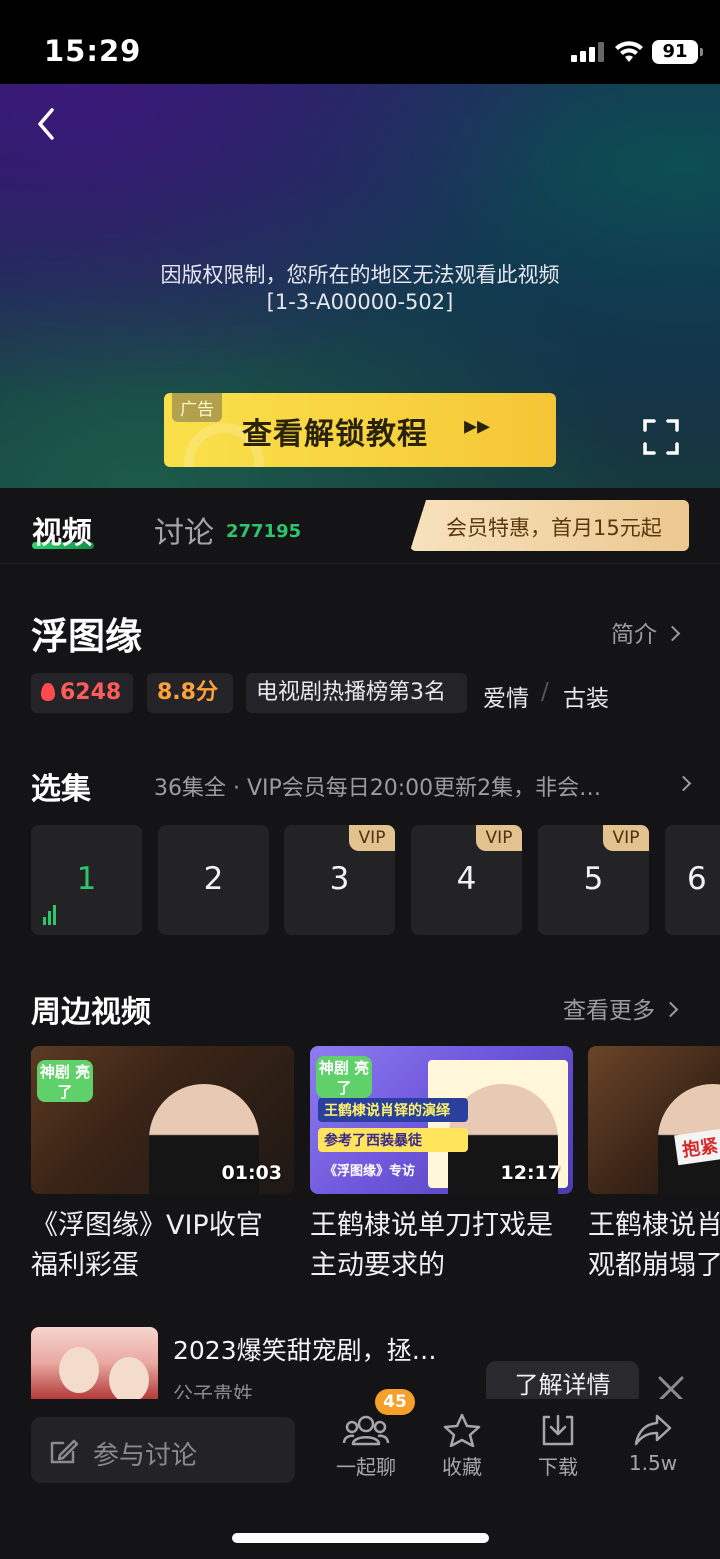  I want to click on favorite-label: 收藏, so click(462, 1467).